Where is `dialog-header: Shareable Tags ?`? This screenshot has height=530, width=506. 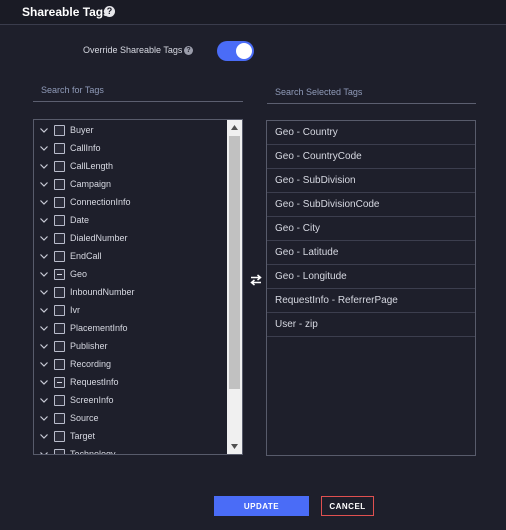
dialog-header: Shareable Tags ? is located at coordinates (253, 12).